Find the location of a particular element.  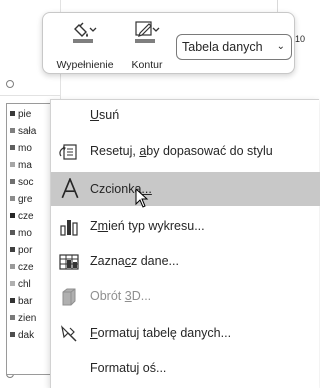

outline-button: Kontur is located at coordinates (147, 44).